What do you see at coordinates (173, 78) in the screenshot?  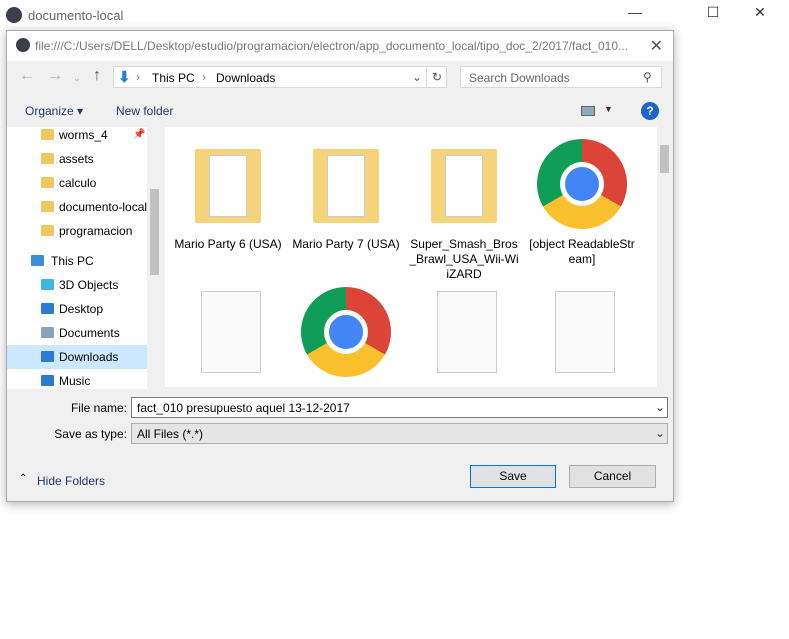 I see `breadcrumb-this-pc: This PC` at bounding box center [173, 78].